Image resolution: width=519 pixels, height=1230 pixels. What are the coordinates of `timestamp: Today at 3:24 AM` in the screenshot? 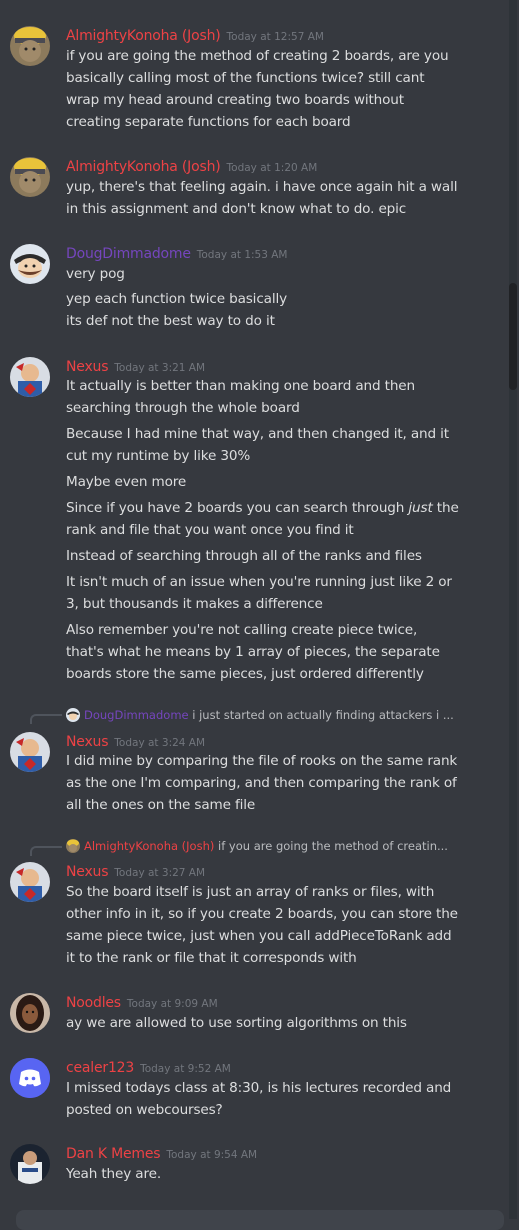 It's located at (160, 743).